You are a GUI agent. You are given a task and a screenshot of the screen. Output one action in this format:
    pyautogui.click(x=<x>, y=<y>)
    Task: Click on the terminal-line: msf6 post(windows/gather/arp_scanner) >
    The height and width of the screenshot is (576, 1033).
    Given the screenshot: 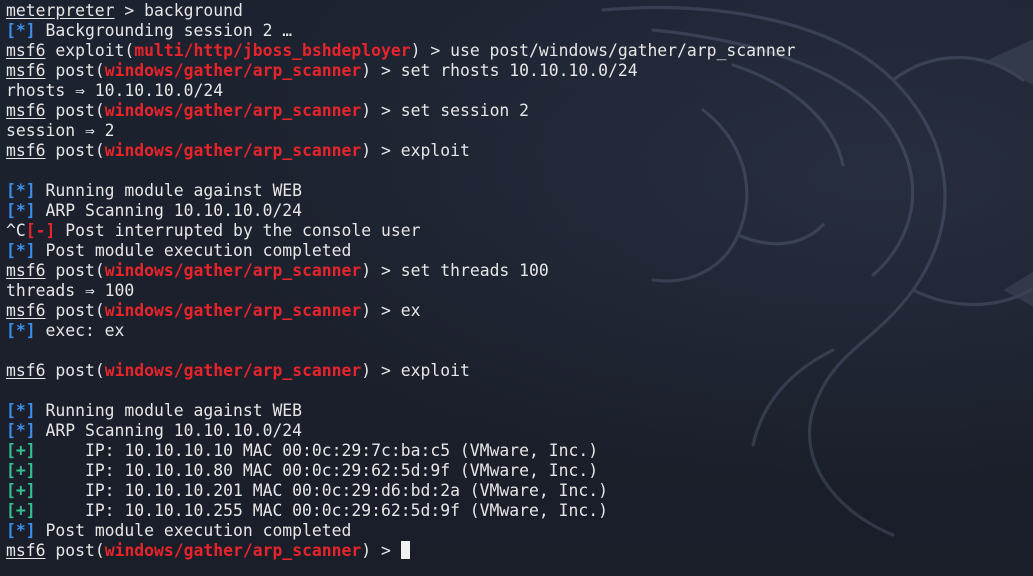 What is the action you would take?
    pyautogui.click(x=400, y=551)
    